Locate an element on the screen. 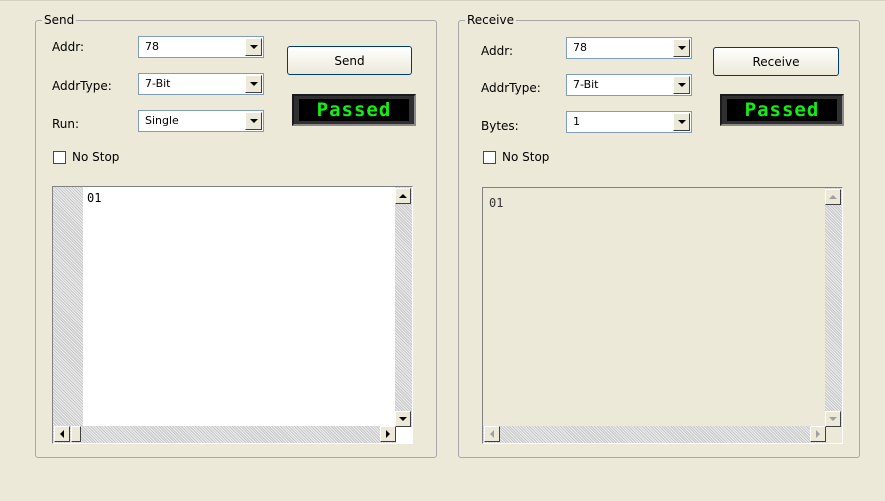 Image resolution: width=885 pixels, height=501 pixels. send-addr-value: 78 is located at coordinates (152, 46).